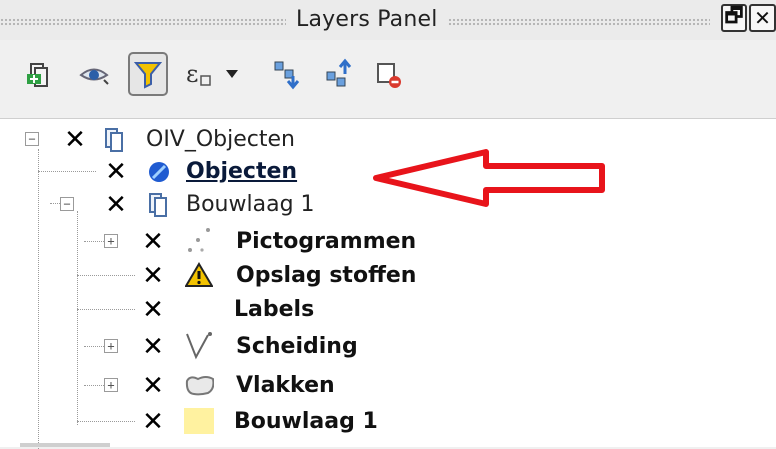  What do you see at coordinates (579, 22) in the screenshot?
I see `title-grip-right` at bounding box center [579, 22].